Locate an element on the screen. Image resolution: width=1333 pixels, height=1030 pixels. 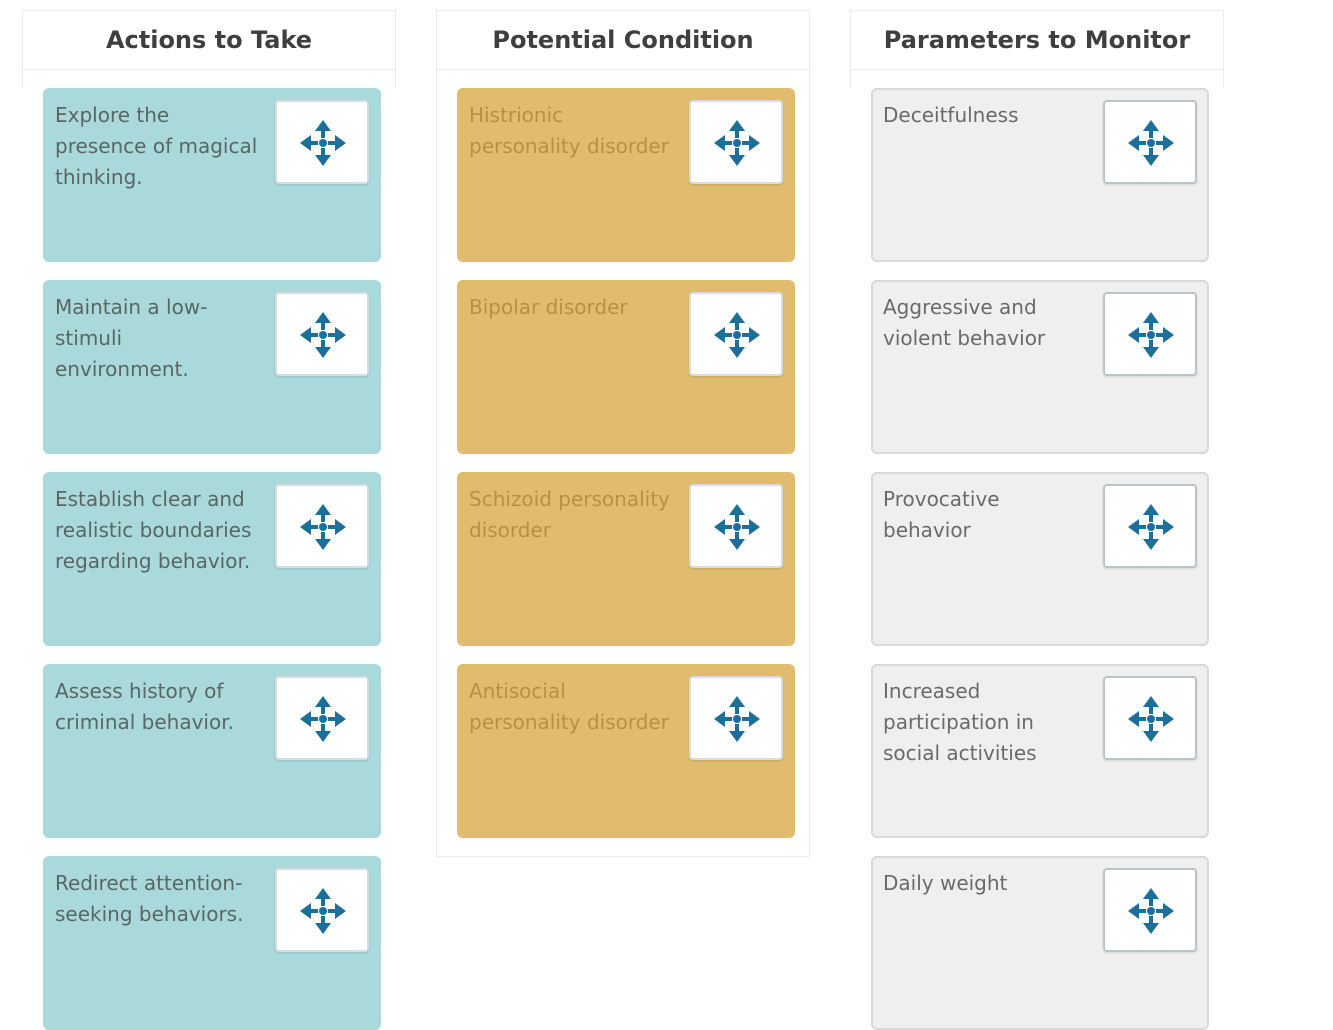
draggable-card: Maintain a low-stimuli environment. is located at coordinates (212, 367).